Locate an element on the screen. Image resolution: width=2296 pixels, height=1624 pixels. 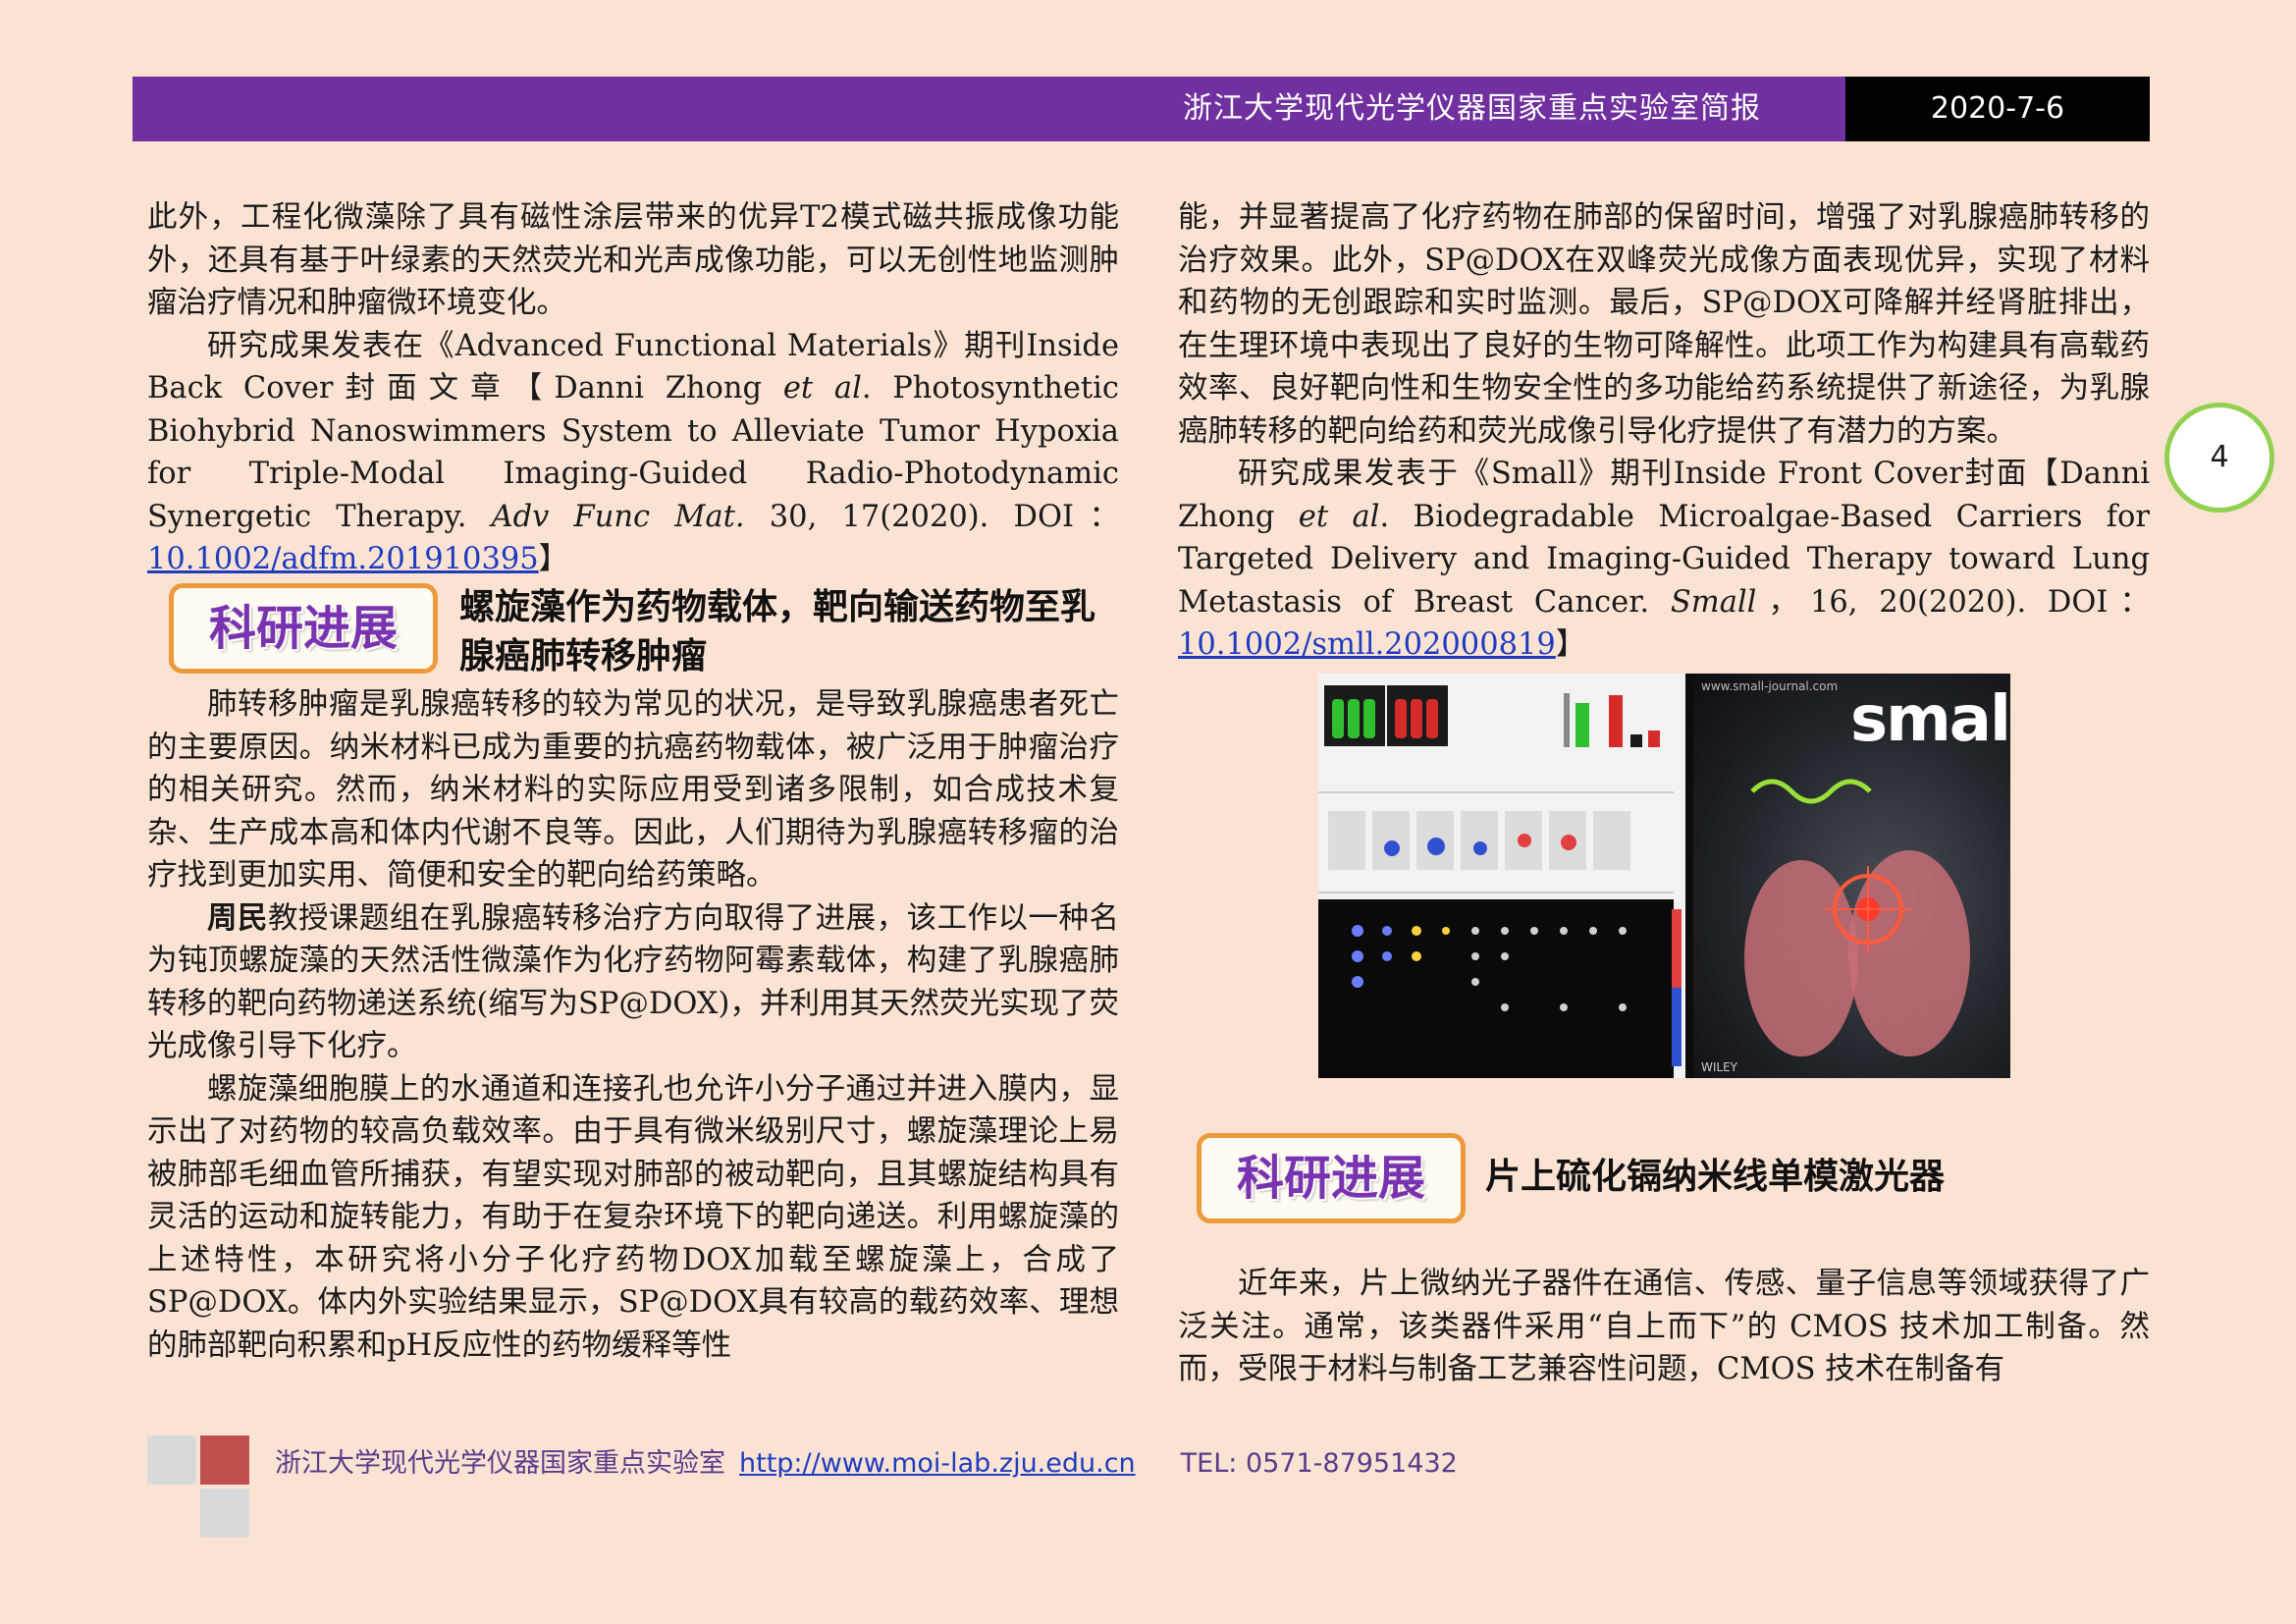
lung-illustration is located at coordinates (1857, 917).